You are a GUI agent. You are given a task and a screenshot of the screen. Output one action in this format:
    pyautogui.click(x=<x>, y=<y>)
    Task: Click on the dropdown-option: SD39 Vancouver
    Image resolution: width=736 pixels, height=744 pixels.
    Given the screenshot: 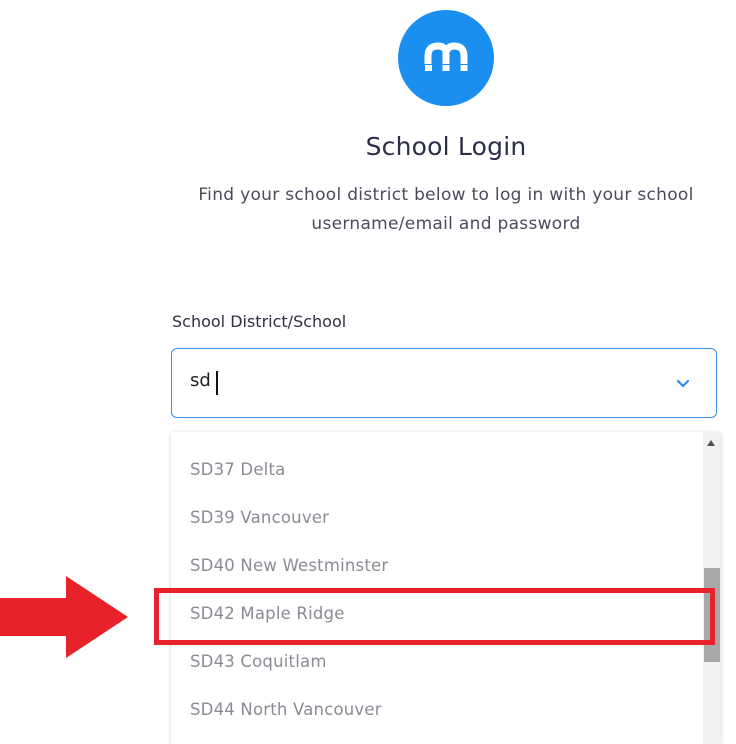 What is the action you would take?
    pyautogui.click(x=259, y=517)
    